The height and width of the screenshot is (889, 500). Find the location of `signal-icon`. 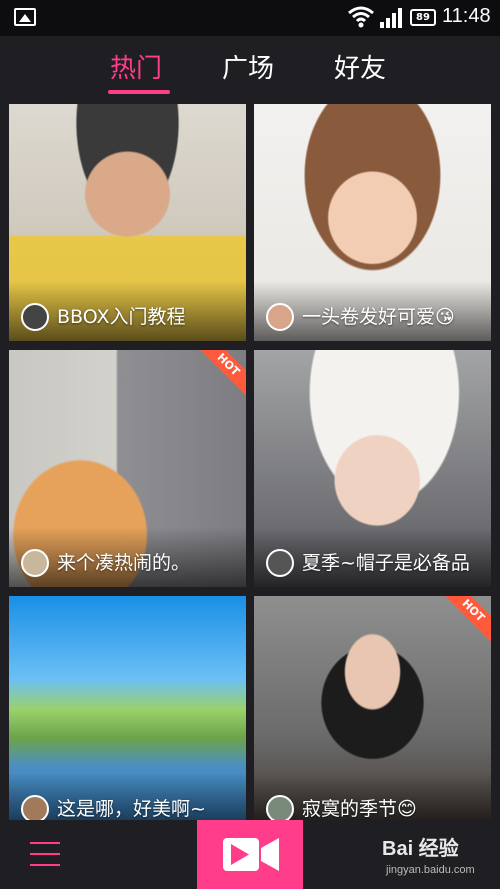

signal-icon is located at coordinates (391, 18).